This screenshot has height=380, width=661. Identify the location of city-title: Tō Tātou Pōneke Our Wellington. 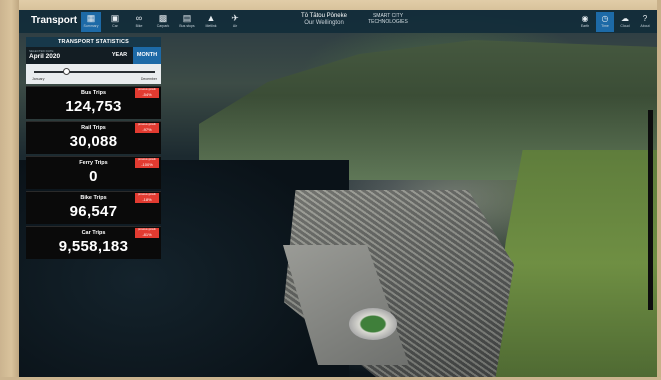
(324, 20).